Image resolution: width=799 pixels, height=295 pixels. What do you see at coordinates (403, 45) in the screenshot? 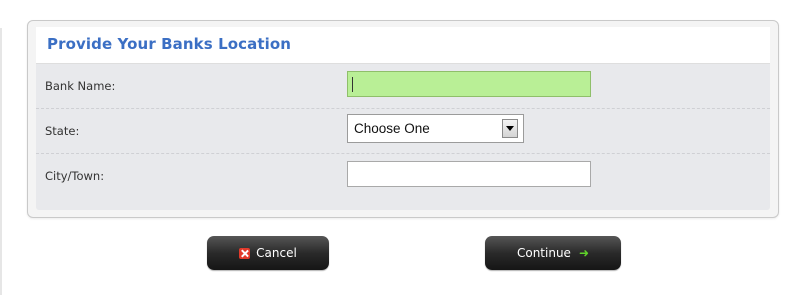
I see `panel-header: Provide Your Banks Location` at bounding box center [403, 45].